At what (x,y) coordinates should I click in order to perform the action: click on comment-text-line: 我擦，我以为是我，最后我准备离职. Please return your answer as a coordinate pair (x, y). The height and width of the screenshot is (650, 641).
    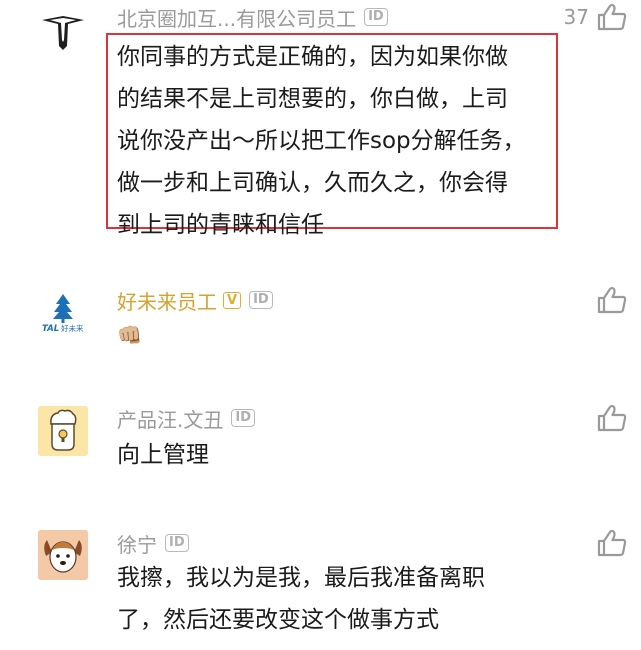
    Looking at the image, I should click on (301, 578).